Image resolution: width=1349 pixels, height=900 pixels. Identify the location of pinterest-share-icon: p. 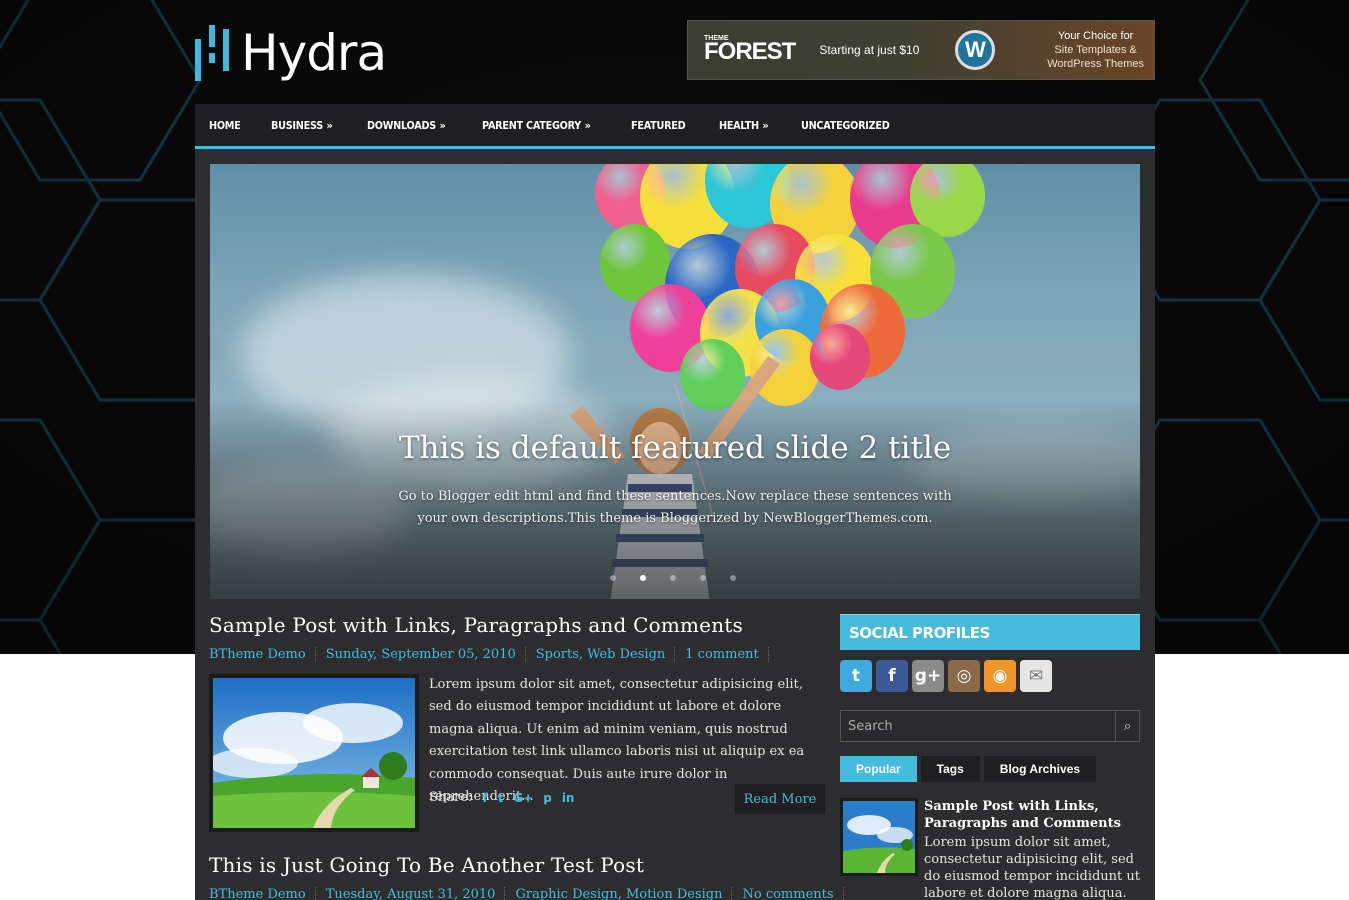
(547, 798).